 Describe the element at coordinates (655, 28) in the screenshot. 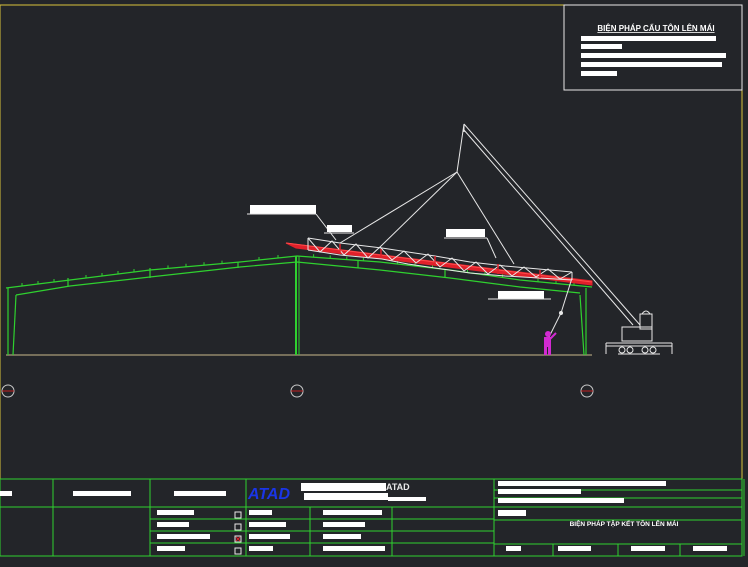

I see `note-heading: BIỆN PHÁP CẨU TÔN LÊN MÁI` at that location.